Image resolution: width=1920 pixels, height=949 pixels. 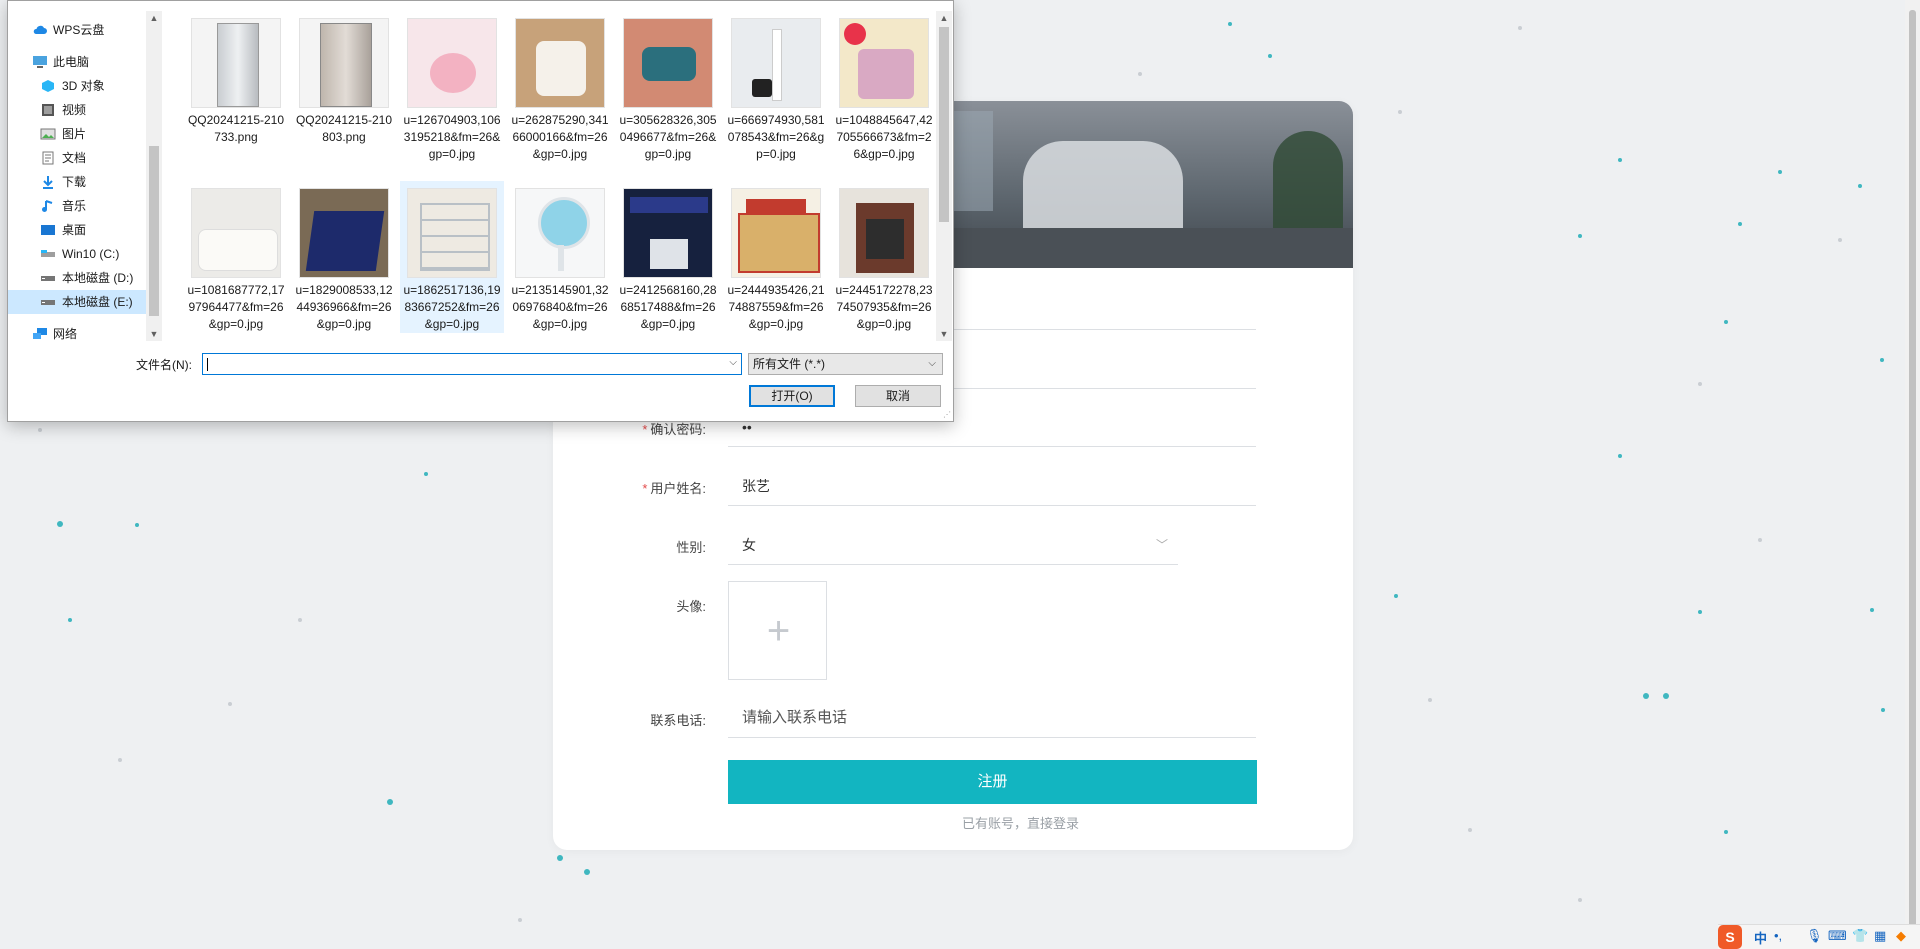 What do you see at coordinates (1778, 935) in the screenshot?
I see `ime-punctuation-indicator: •,` at bounding box center [1778, 935].